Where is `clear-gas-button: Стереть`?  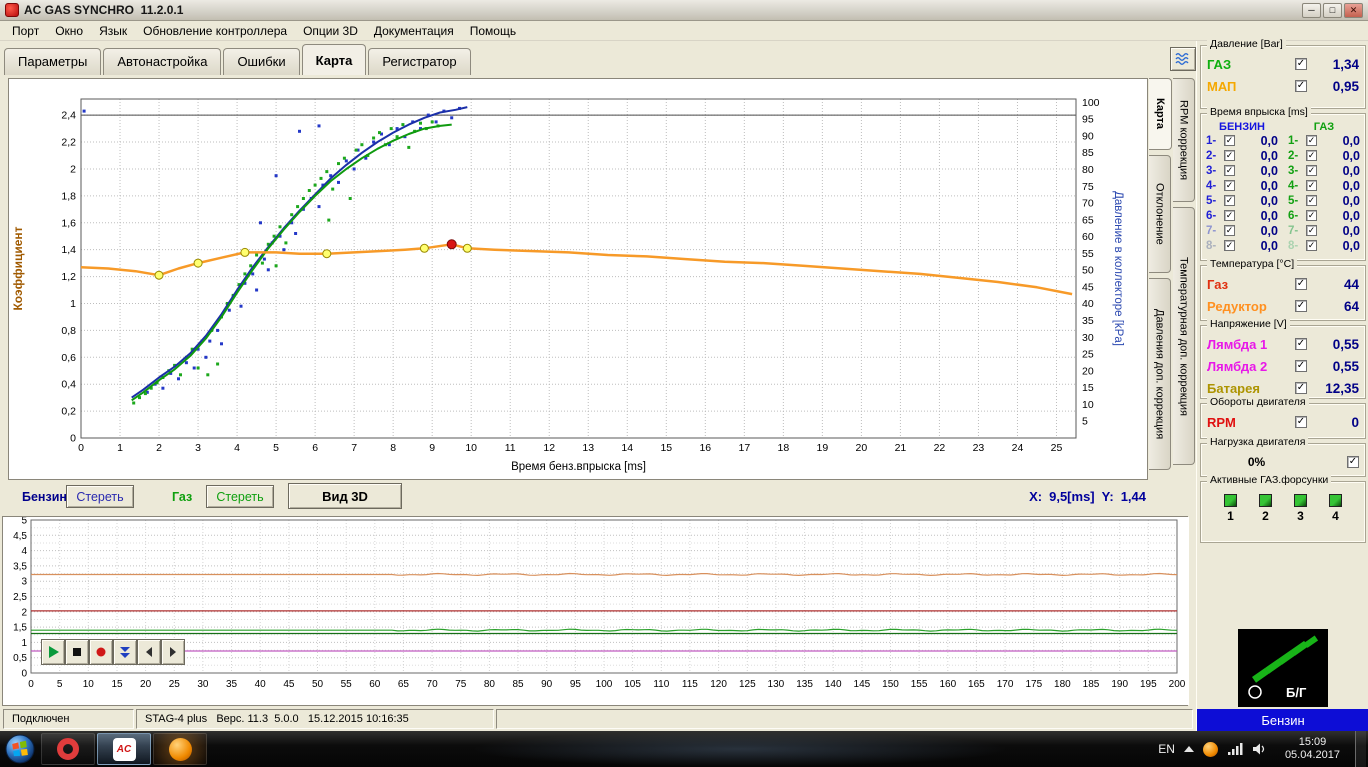 clear-gas-button: Стереть is located at coordinates (240, 496).